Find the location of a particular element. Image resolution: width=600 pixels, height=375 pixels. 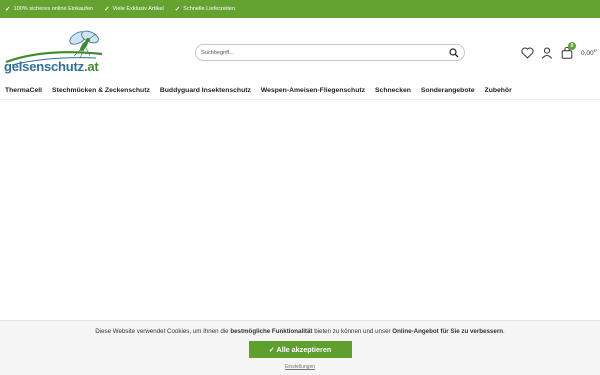

heart-icon is located at coordinates (527, 53).